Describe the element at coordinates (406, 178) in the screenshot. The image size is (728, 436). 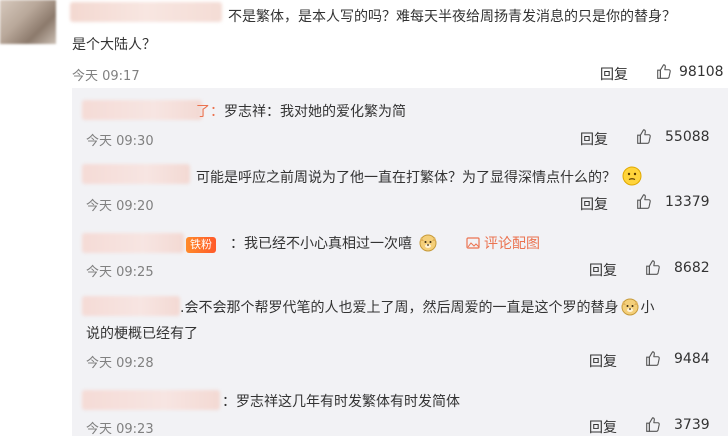
I see `reply-body: 可能是呼应之前周说为了他一直在打繁体？为了显得深情点什么的？` at that location.